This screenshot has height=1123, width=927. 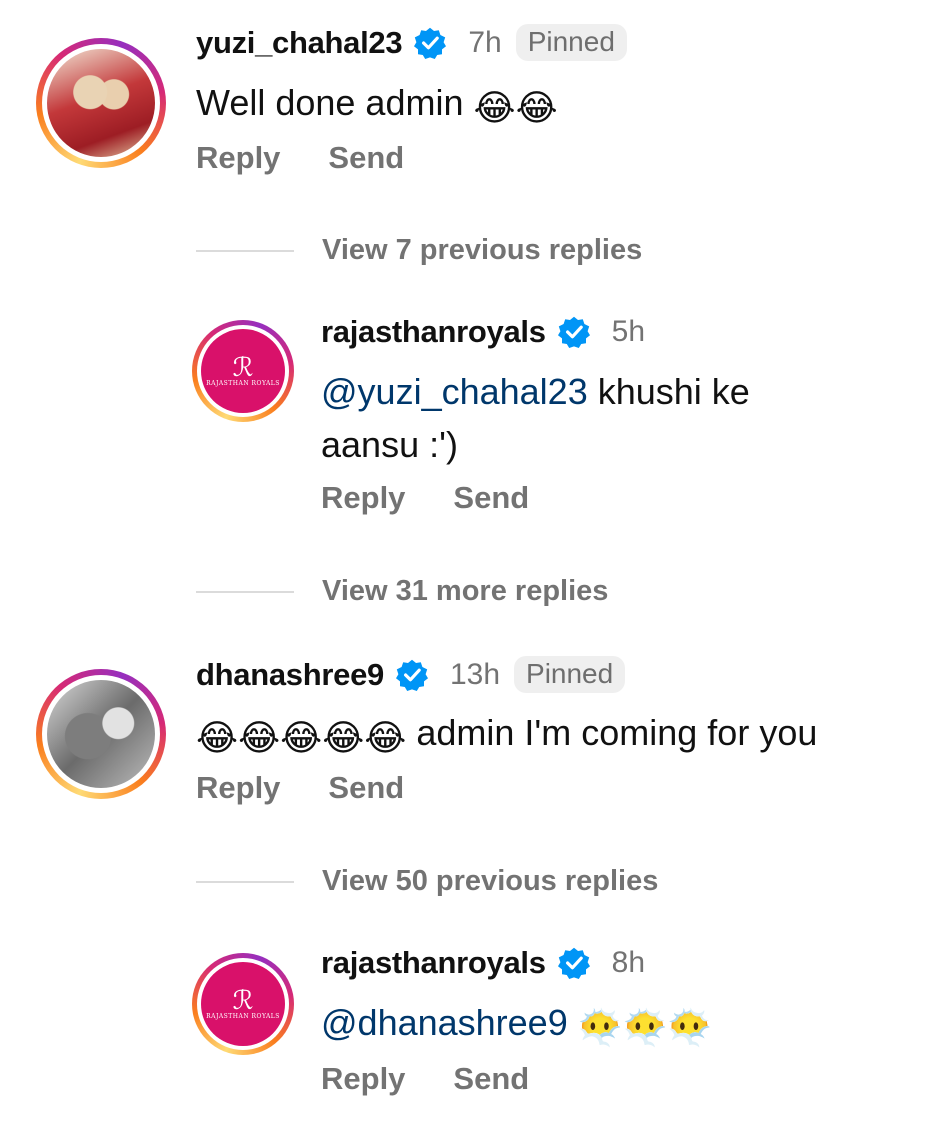 What do you see at coordinates (301, 737) in the screenshot?
I see `laughing-emoji-icon: 😂😂😂😂😂` at bounding box center [301, 737].